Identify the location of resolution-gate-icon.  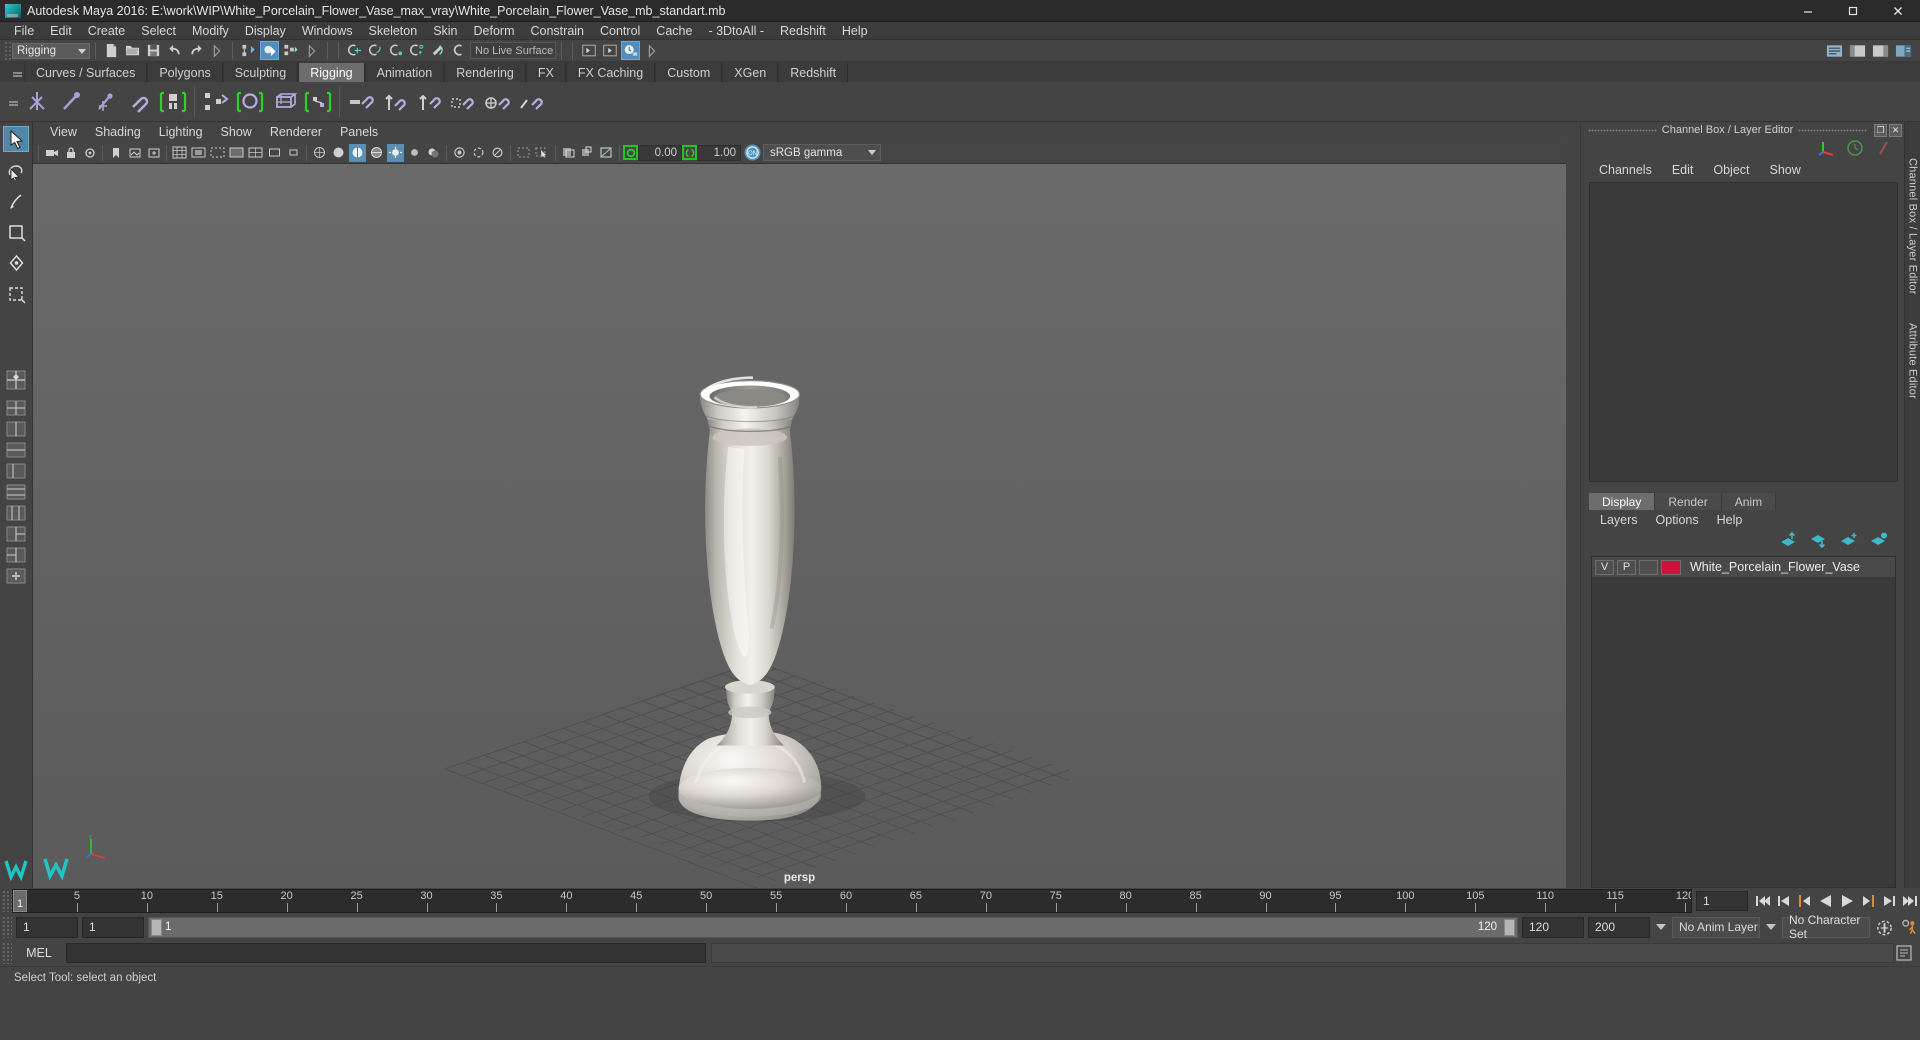
(217, 153).